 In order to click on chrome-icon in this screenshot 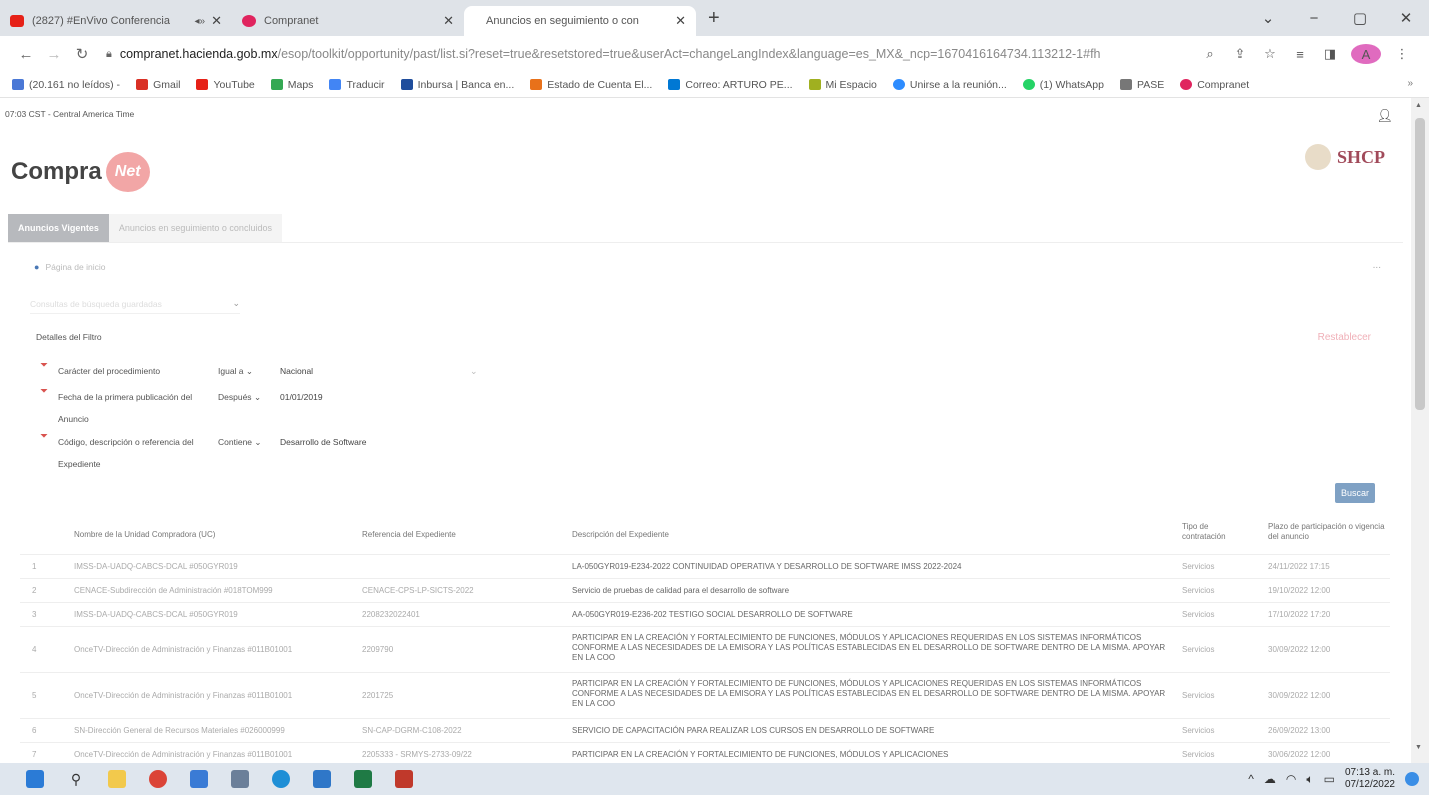, I will do `click(158, 779)`.